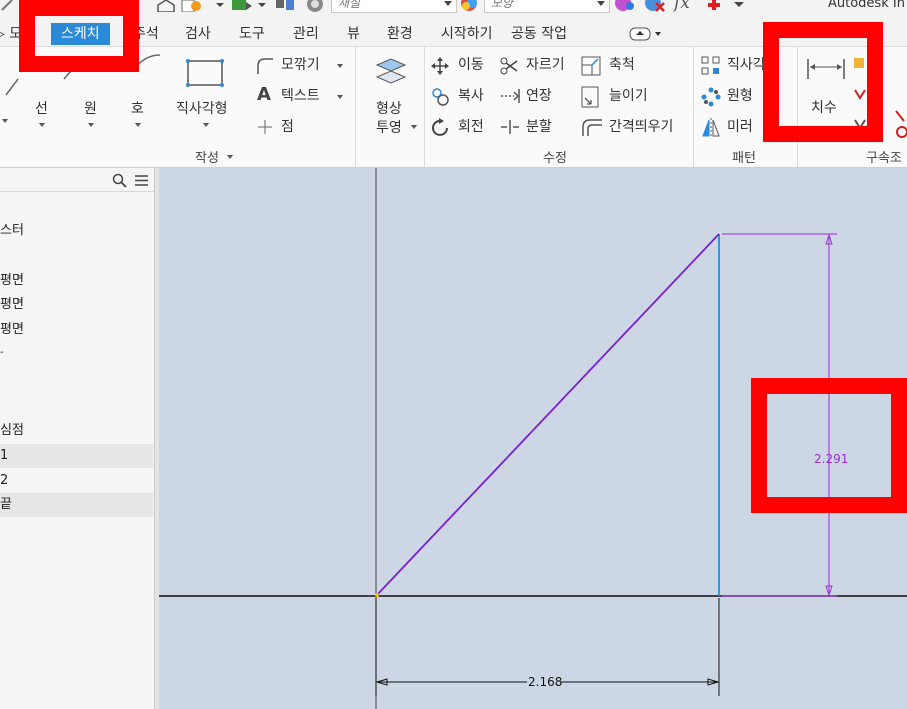 This screenshot has width=907, height=709. Describe the element at coordinates (300, 96) in the screenshot. I see `text-tool-button: 텍스트` at that location.